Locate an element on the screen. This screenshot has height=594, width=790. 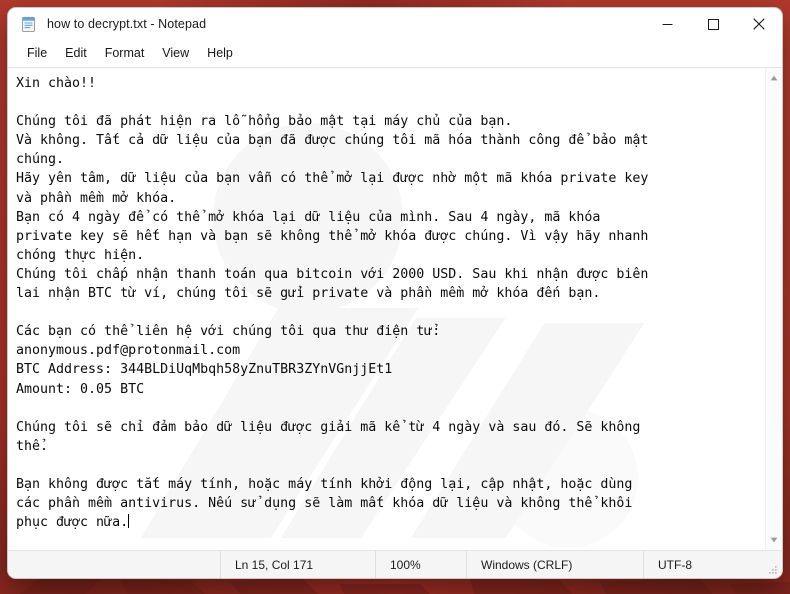
scroll-down-icon is located at coordinates (774, 540).